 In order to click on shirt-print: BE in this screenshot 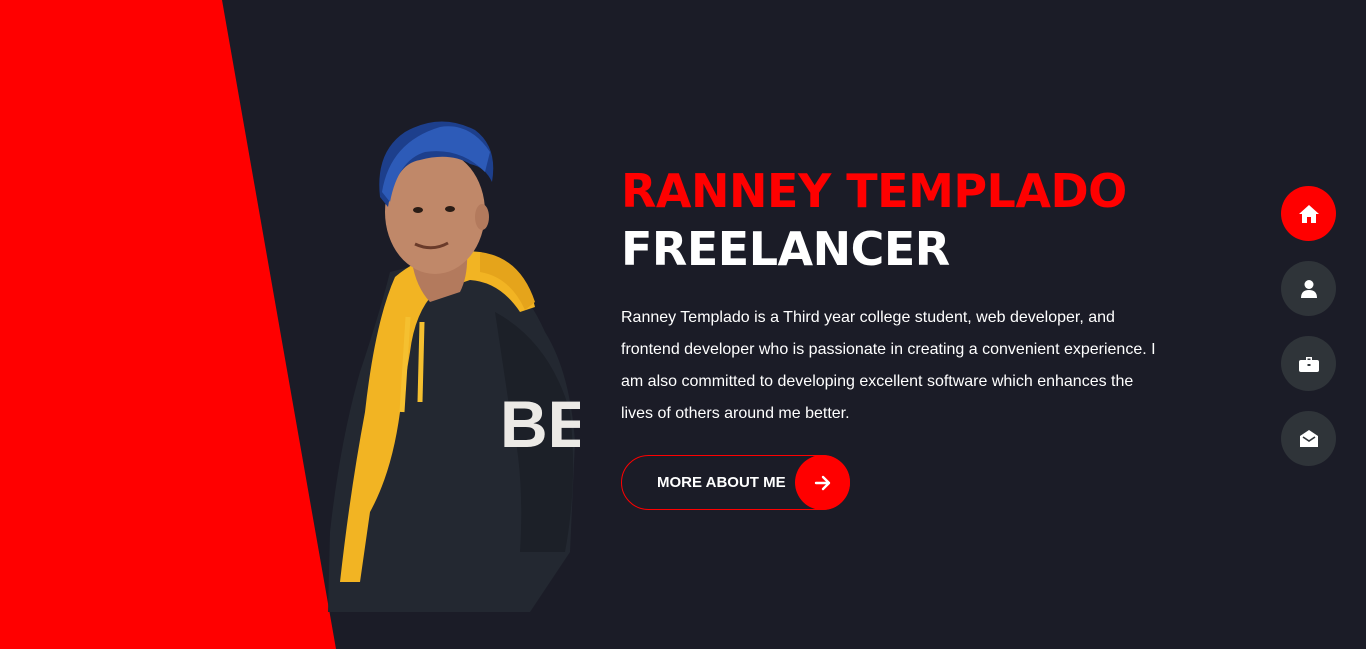, I will do `click(540, 424)`.